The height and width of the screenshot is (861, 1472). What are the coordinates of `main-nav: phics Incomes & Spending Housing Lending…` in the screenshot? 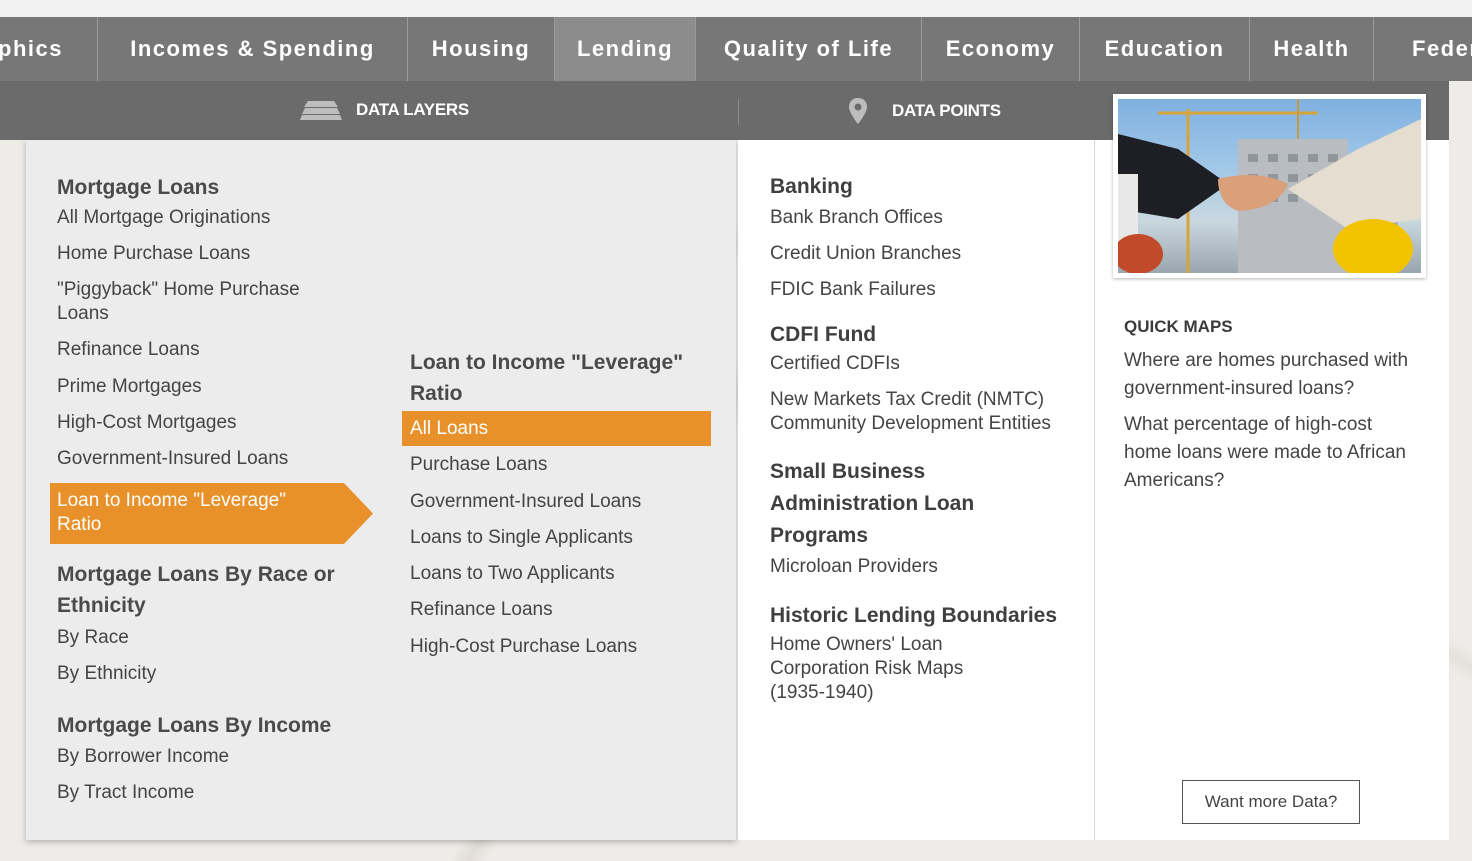 It's located at (736, 49).